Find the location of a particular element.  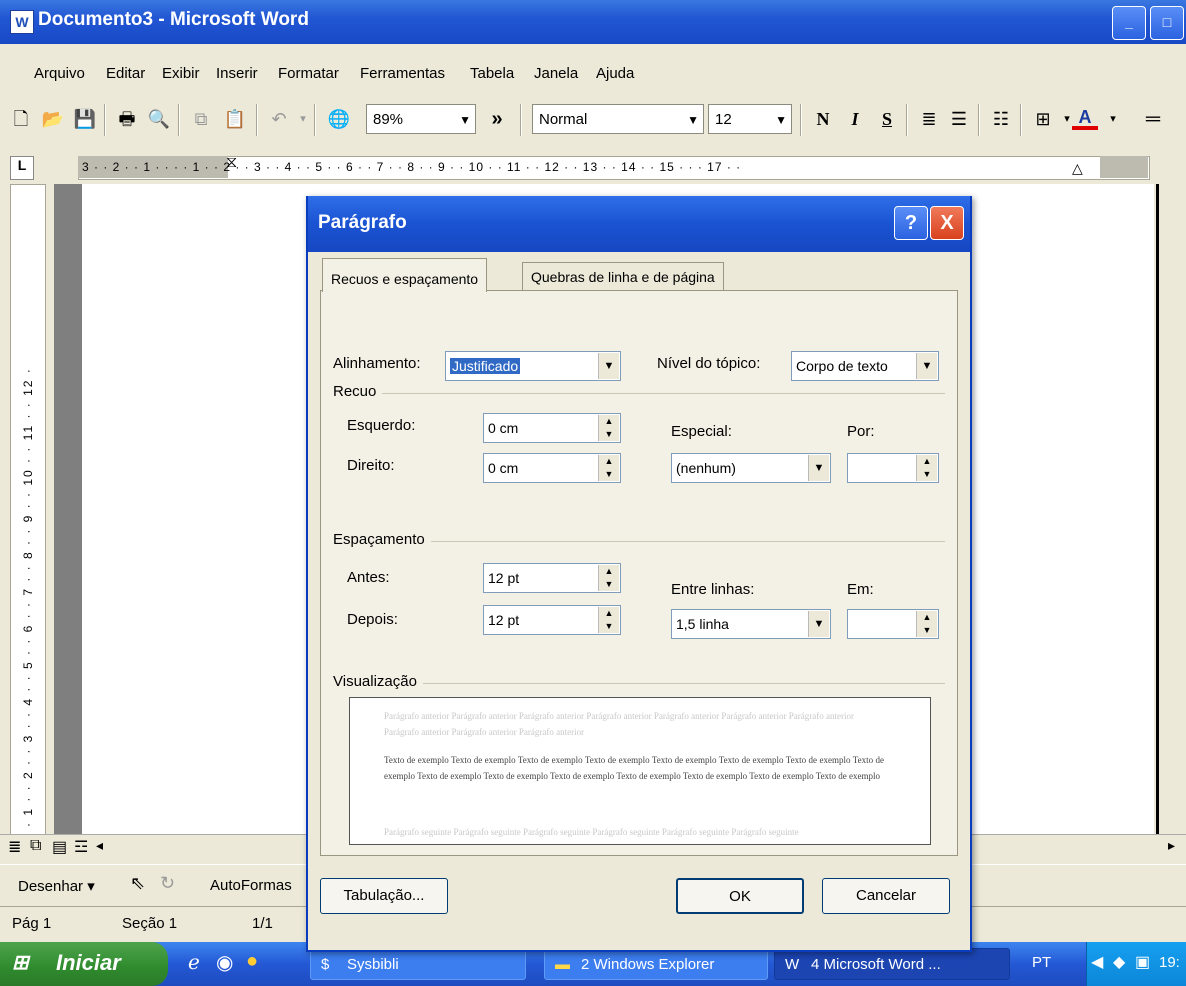

undo-dropdown-icon: ▾ is located at coordinates (303, 119).